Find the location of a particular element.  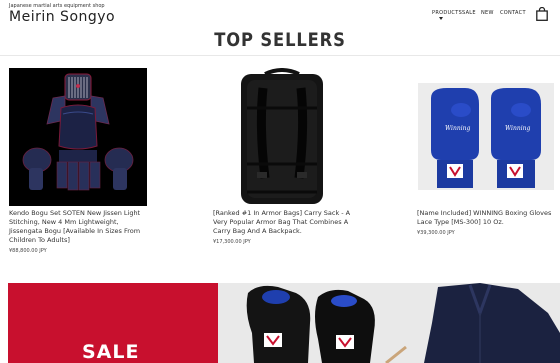

product-image-kendo-bogu is located at coordinates (78, 137).